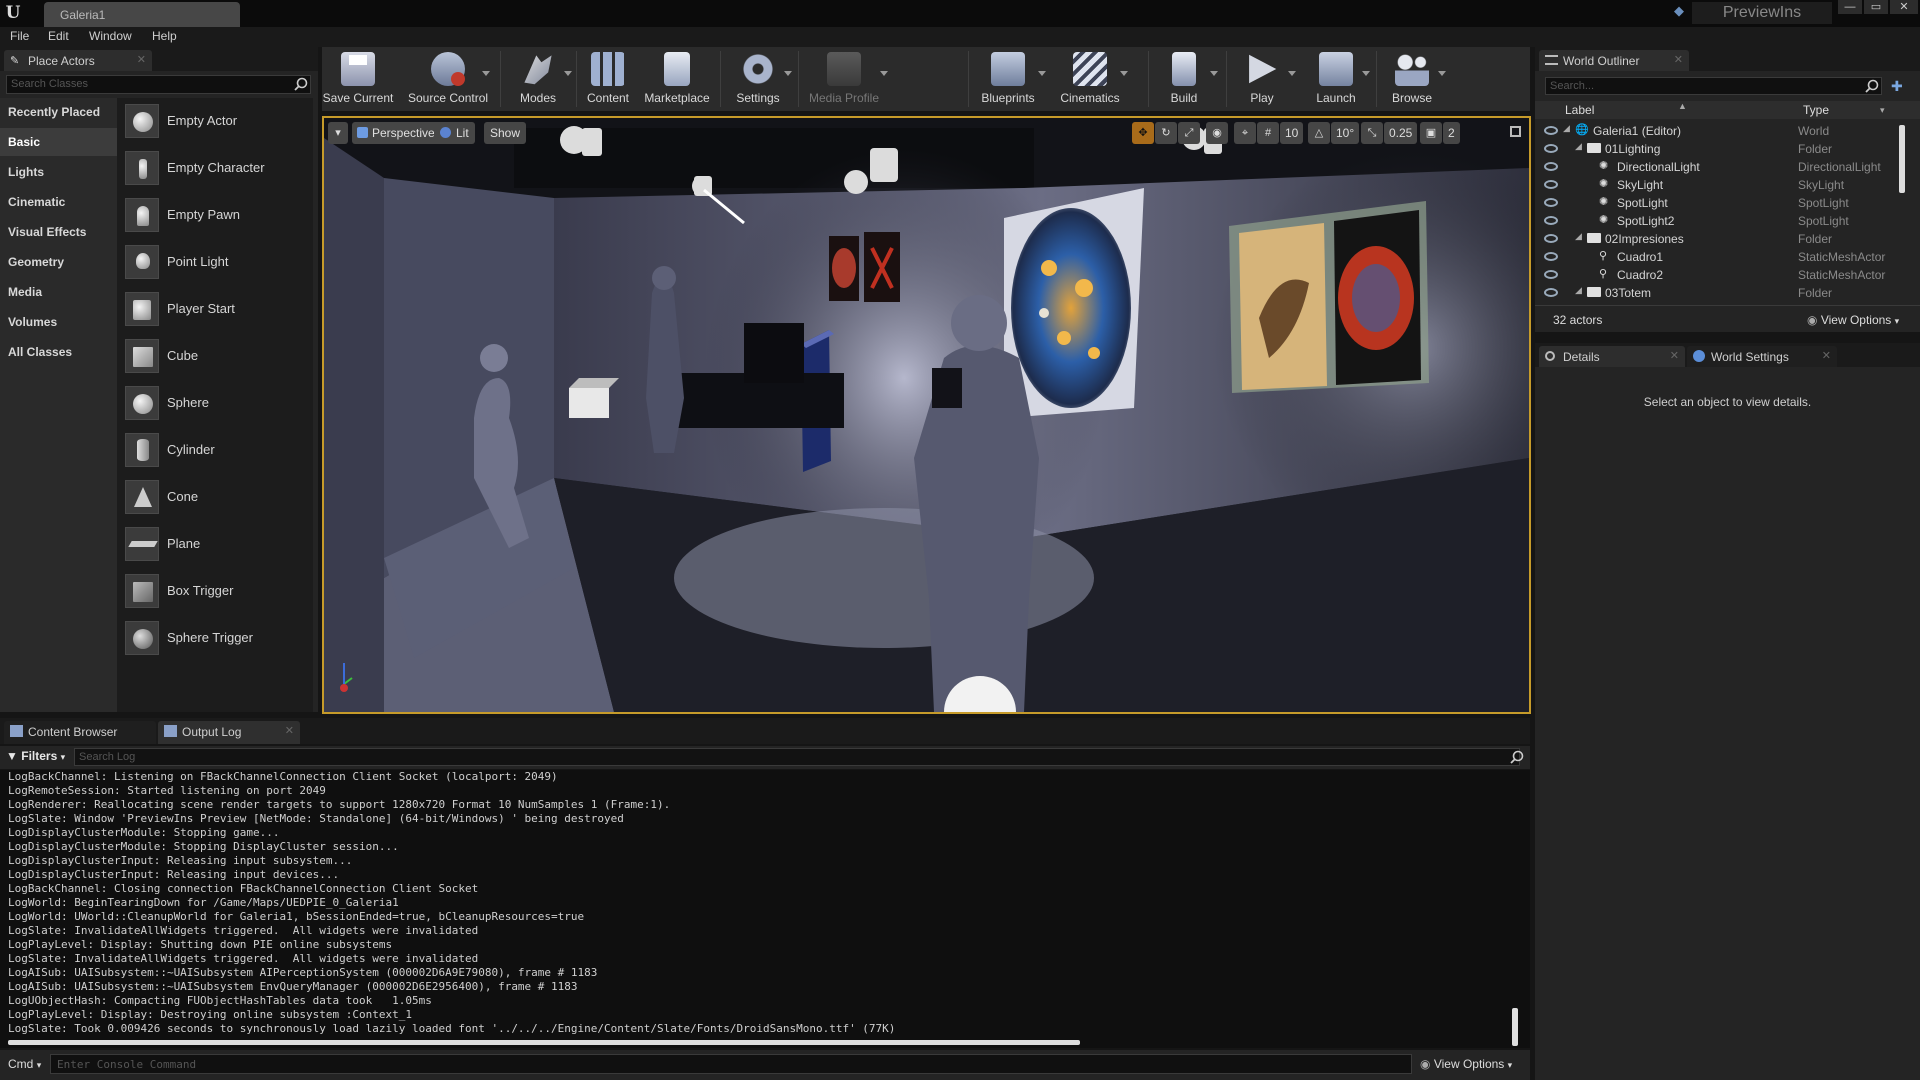 This screenshot has width=1920, height=1080. Describe the element at coordinates (396, 133) in the screenshot. I see `perspective-button: Perspective` at that location.